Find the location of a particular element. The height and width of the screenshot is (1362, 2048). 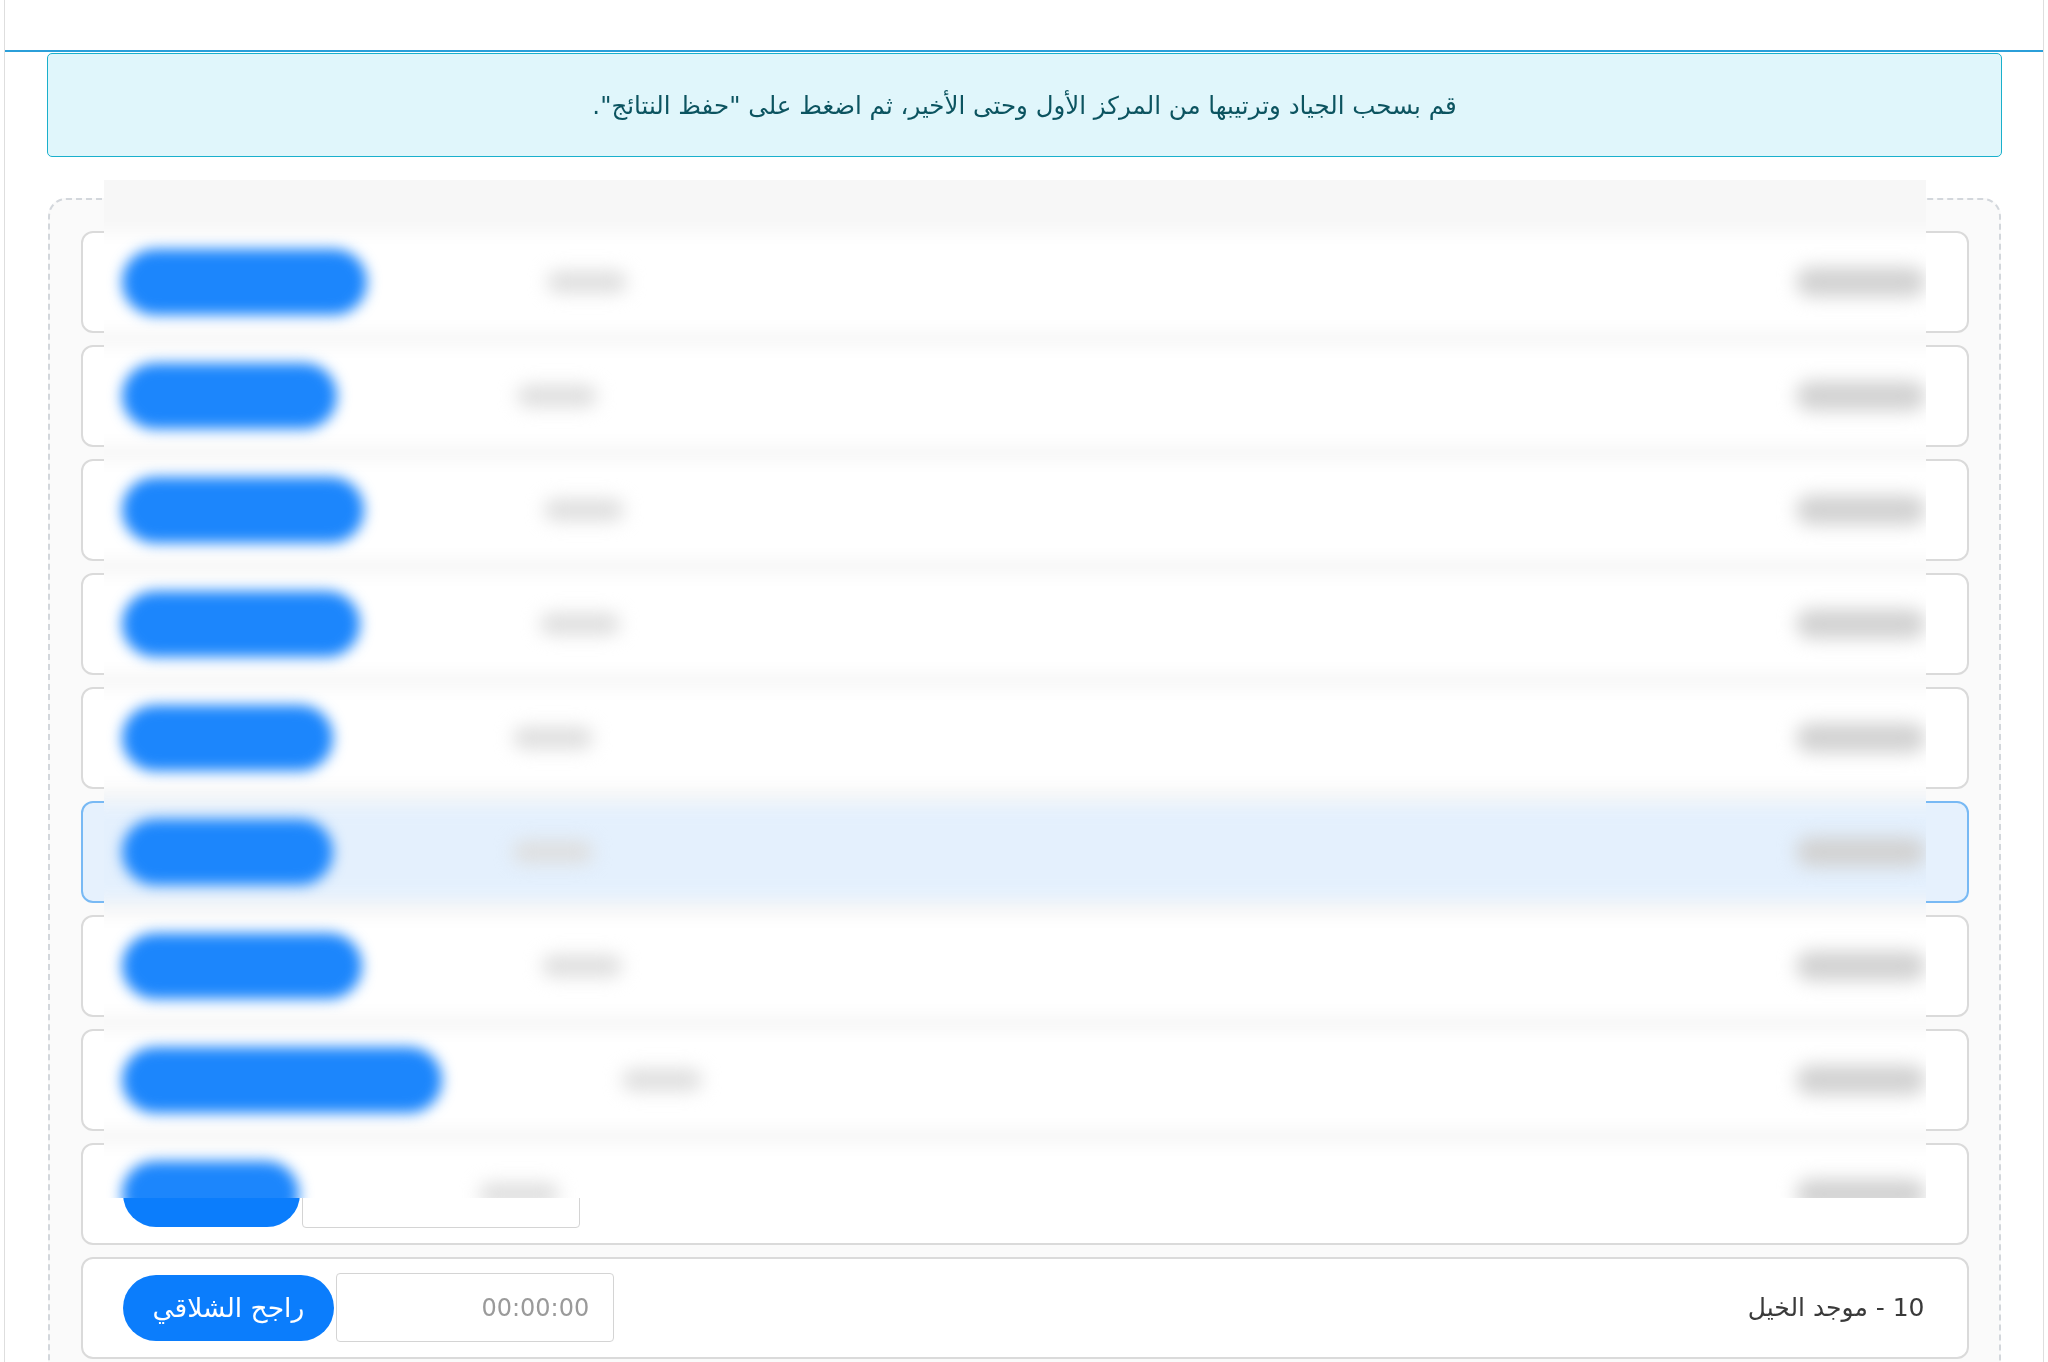

rank-label: 10 - موجد الخيل is located at coordinates (1836, 1307).